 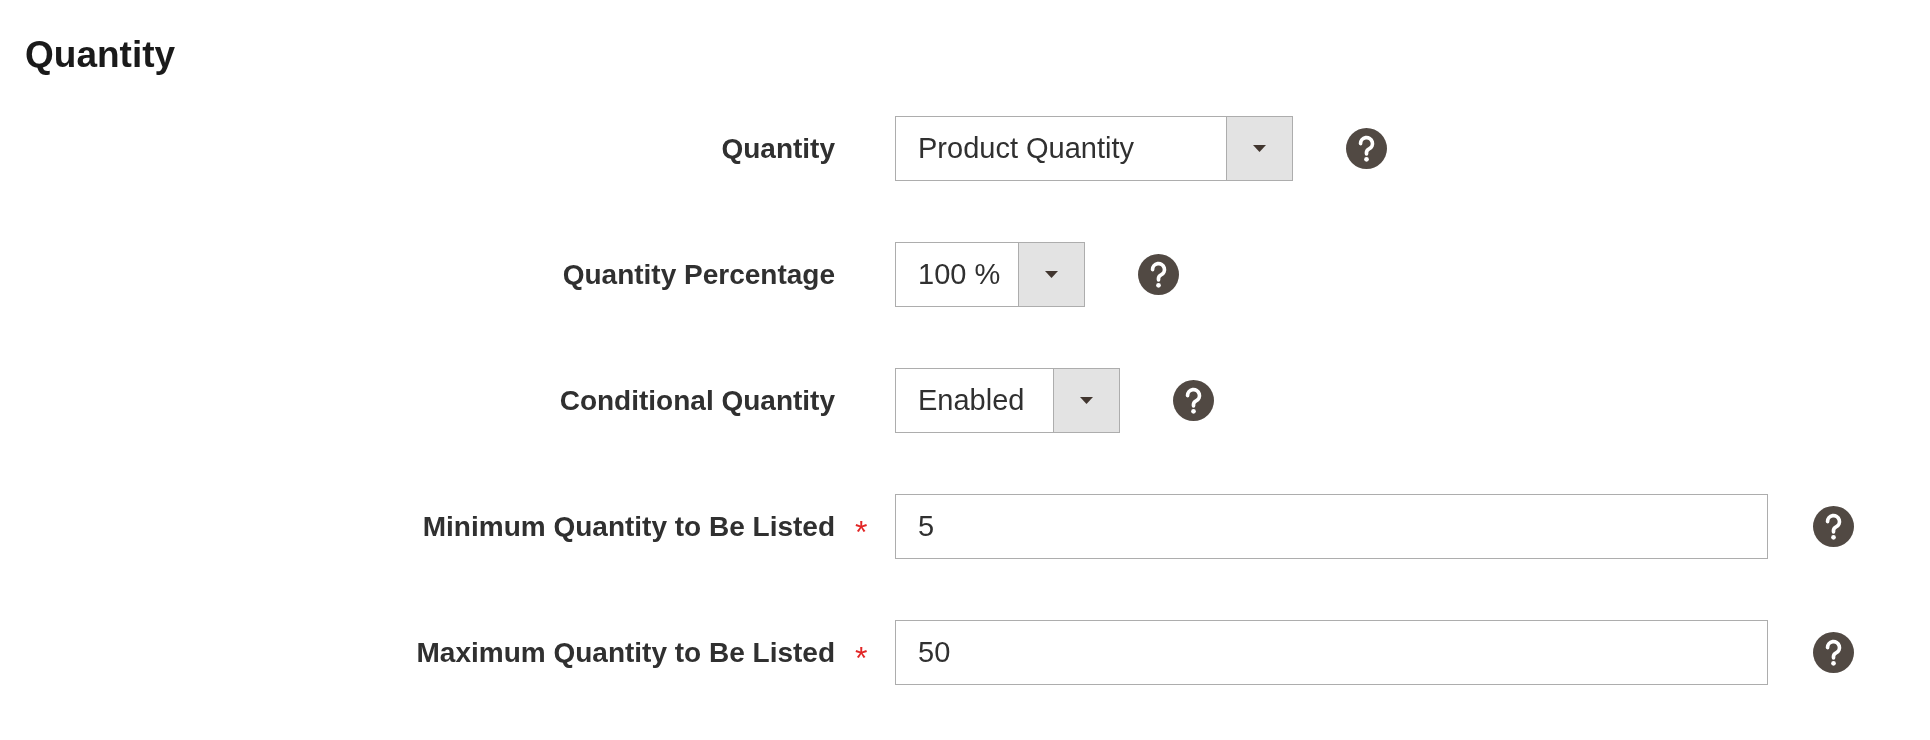 What do you see at coordinates (1331, 652) in the screenshot?
I see `input-field: 50` at bounding box center [1331, 652].